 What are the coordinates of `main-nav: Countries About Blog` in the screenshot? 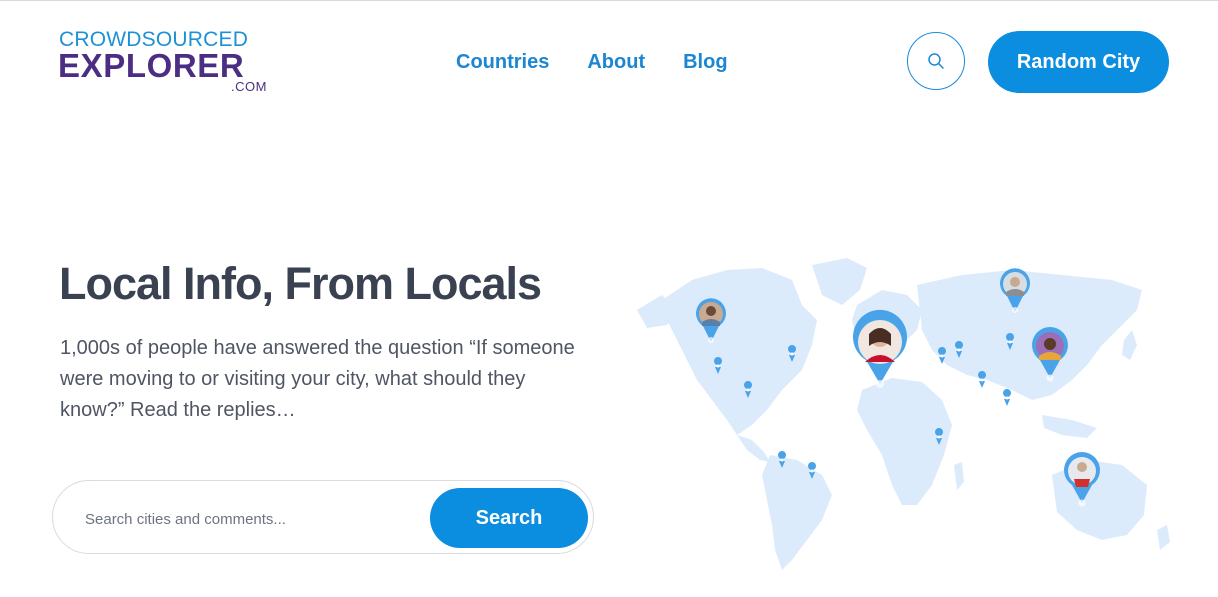 It's located at (592, 62).